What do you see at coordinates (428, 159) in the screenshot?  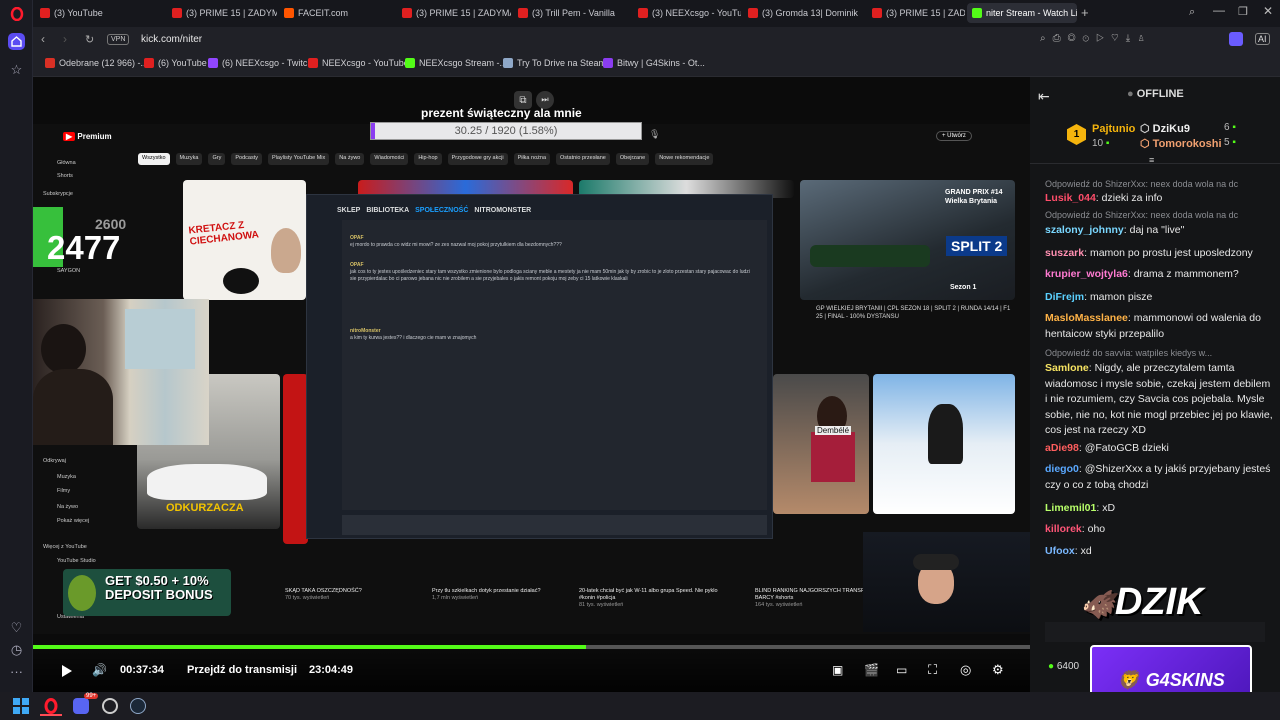 I see `yt-chip: Hip-hop` at bounding box center [428, 159].